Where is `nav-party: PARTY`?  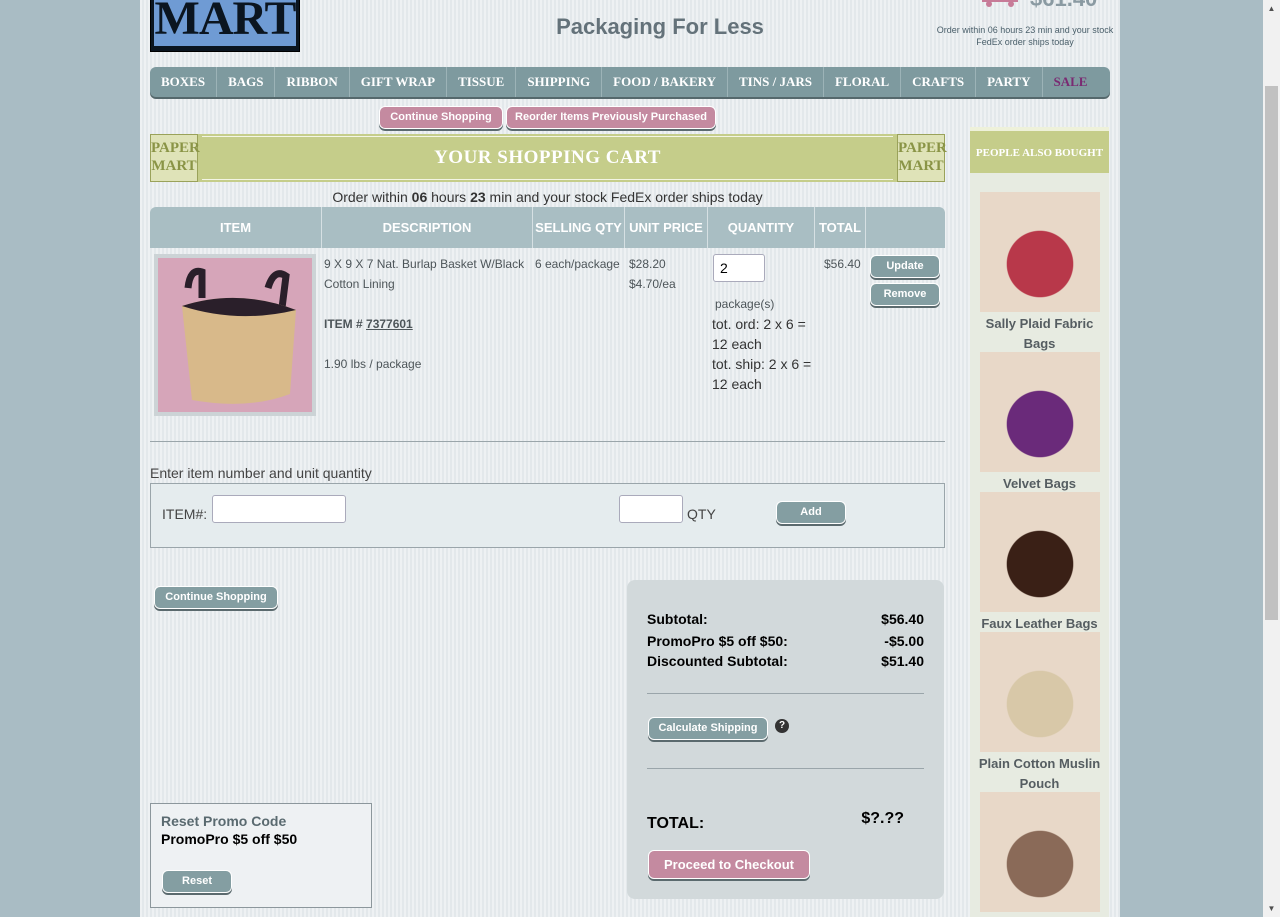
nav-party: PARTY is located at coordinates (1009, 82).